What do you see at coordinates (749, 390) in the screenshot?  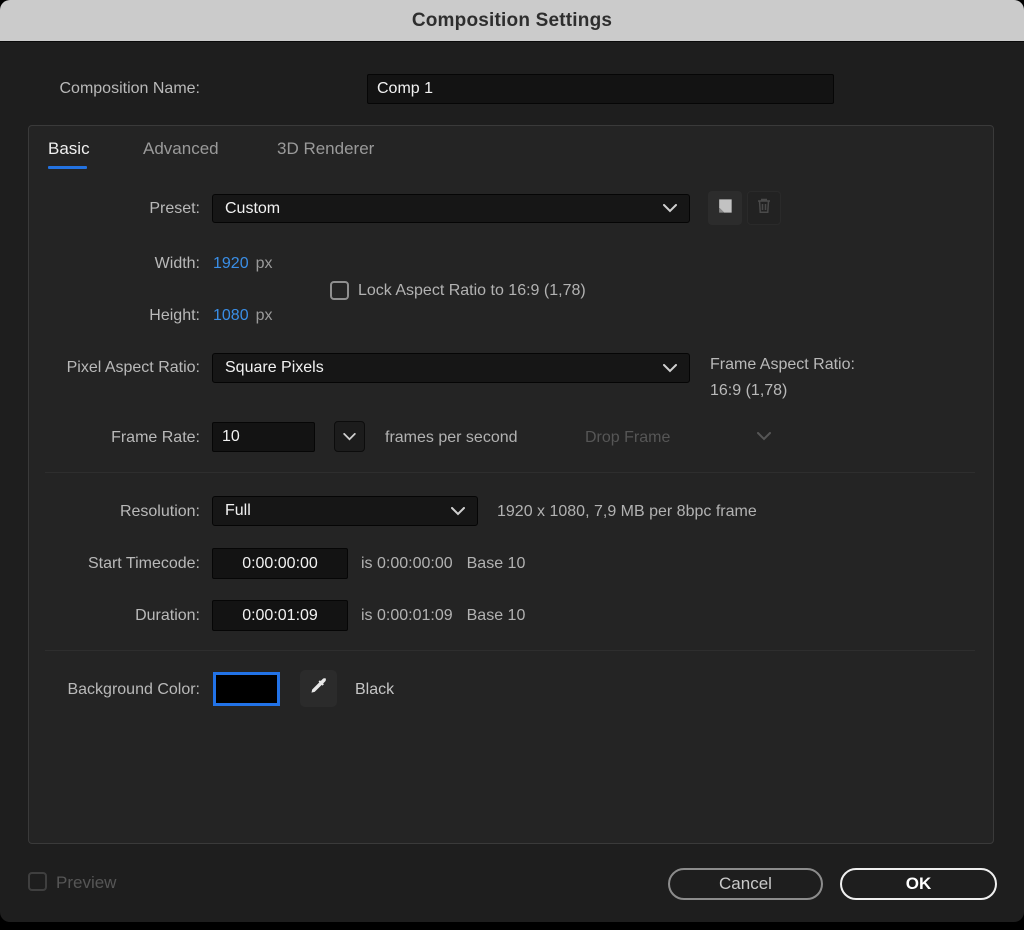 I see `frame-aspect-ratio-value: 16:9 (1,78)` at bounding box center [749, 390].